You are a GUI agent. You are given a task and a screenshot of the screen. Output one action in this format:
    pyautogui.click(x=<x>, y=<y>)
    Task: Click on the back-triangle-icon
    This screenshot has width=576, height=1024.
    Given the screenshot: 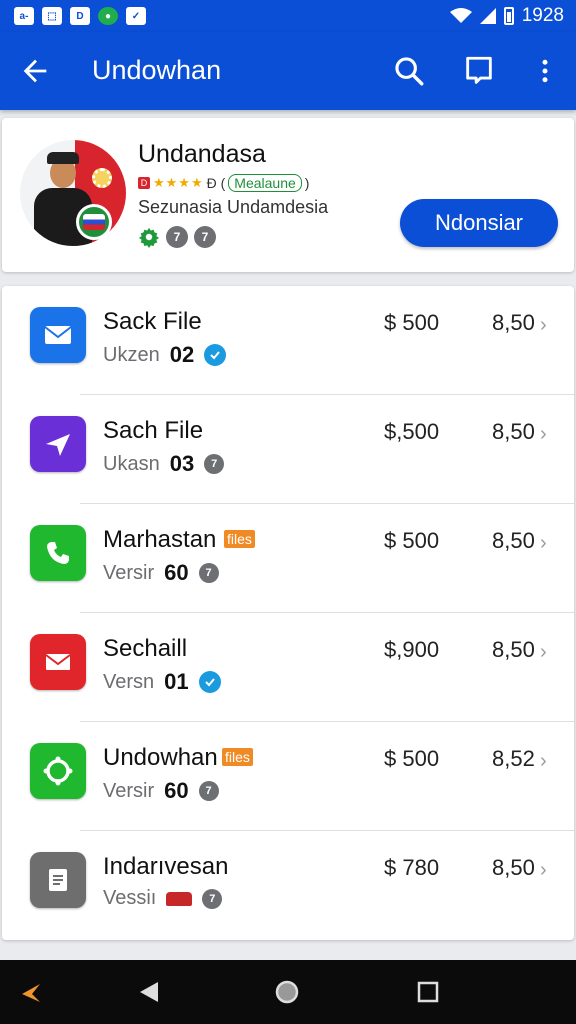 What is the action you would take?
    pyautogui.click(x=150, y=992)
    